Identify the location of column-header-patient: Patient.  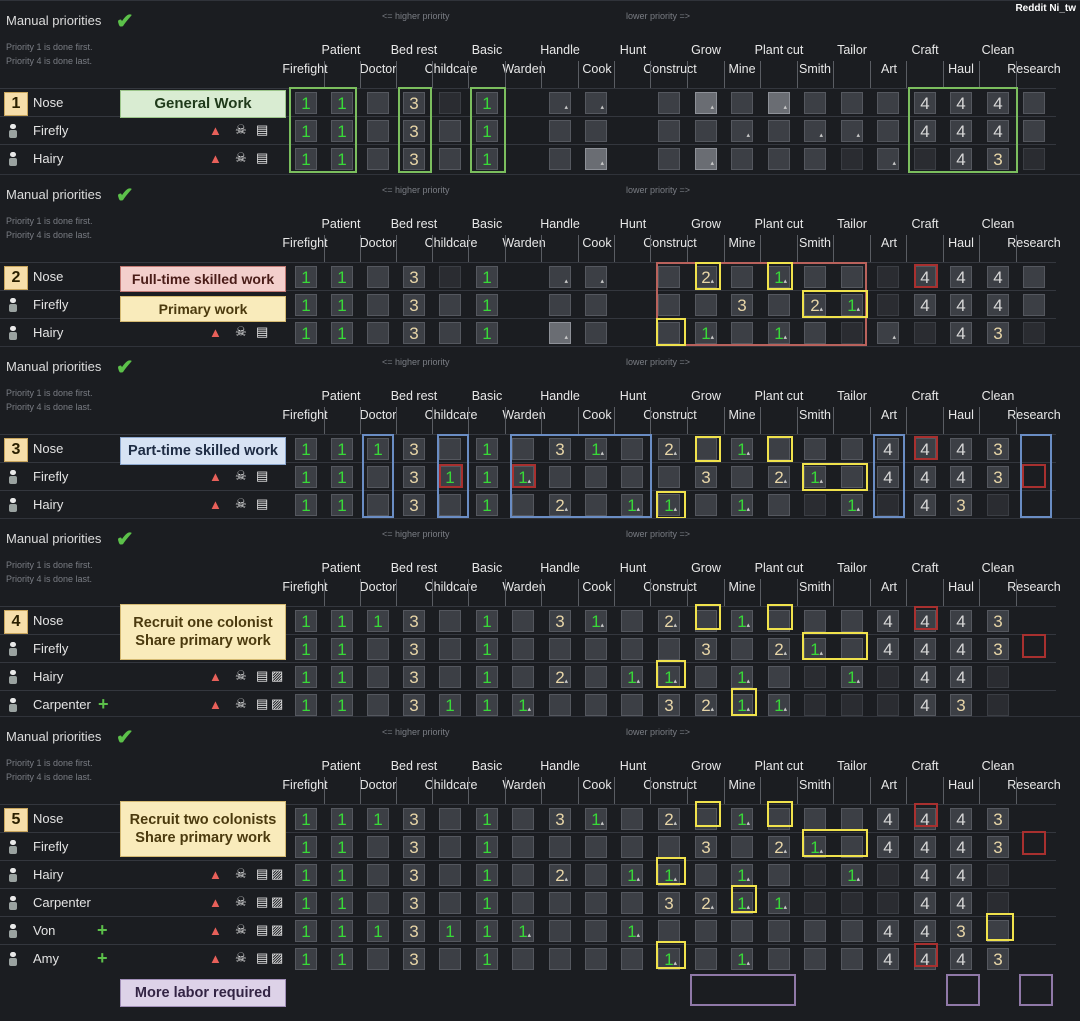
(341, 224).